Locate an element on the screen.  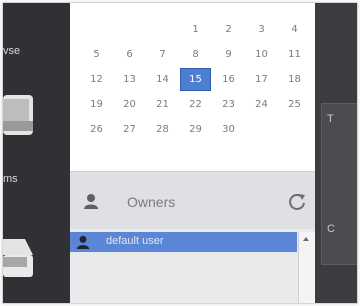
calendar-day: 4 is located at coordinates (294, 29).